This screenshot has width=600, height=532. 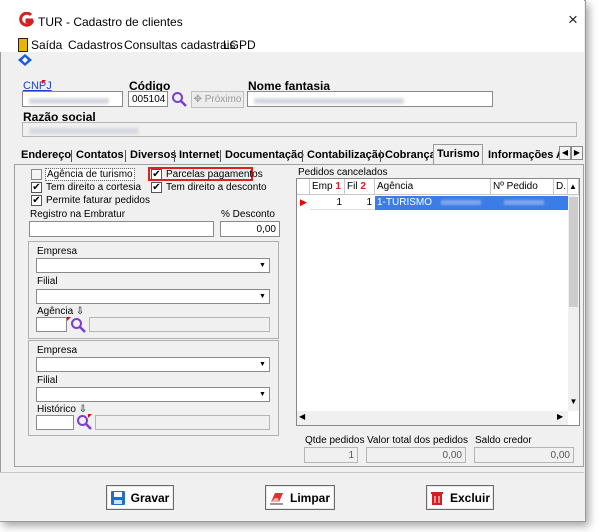 What do you see at coordinates (72, 99) in the screenshot?
I see `cnpj-field` at bounding box center [72, 99].